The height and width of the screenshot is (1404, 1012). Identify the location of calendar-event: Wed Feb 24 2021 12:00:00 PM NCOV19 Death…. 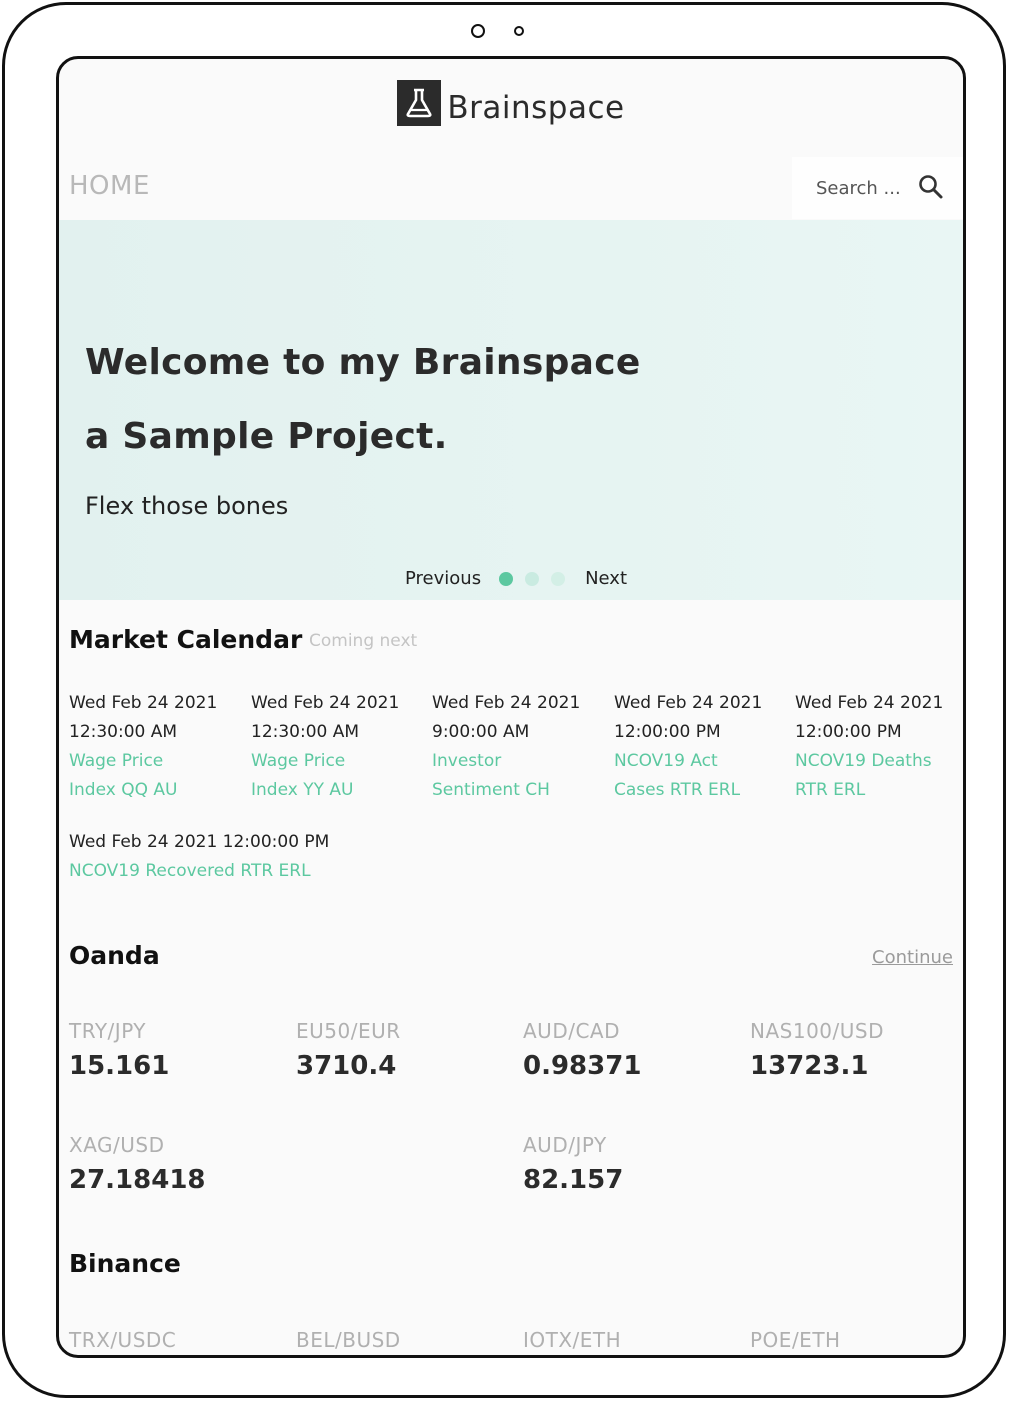
(879, 747).